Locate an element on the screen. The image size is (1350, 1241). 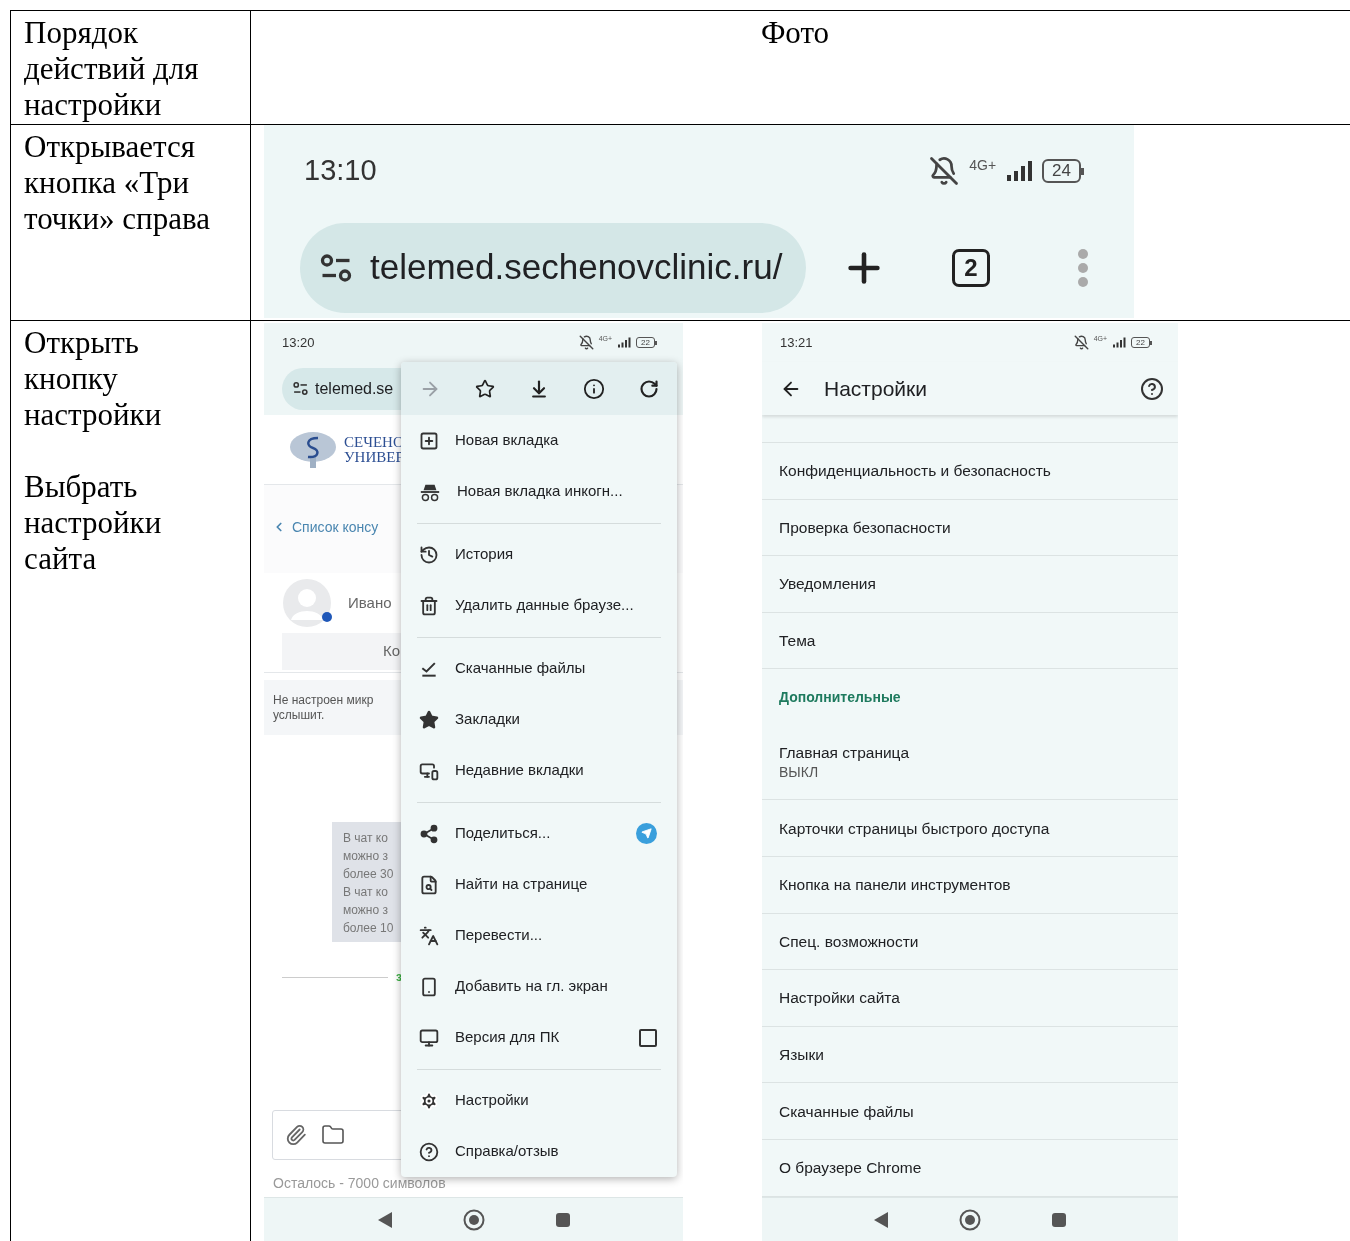
column-header: Фото is located at coordinates (795, 33).